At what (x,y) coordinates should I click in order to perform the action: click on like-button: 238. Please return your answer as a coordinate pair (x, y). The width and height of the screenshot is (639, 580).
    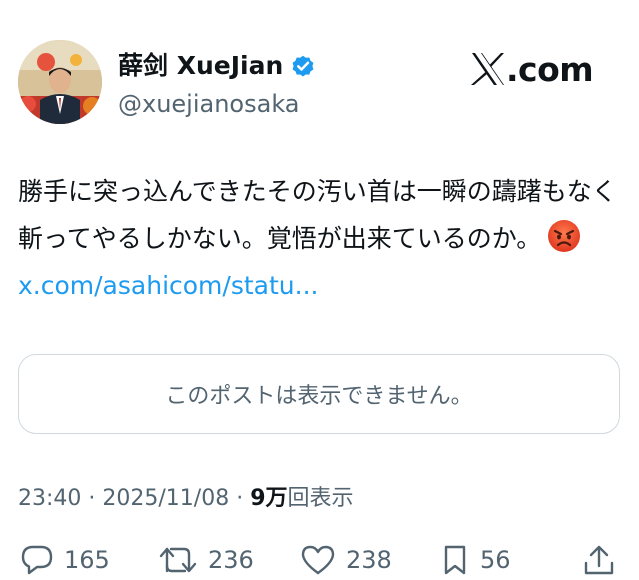
    Looking at the image, I should click on (346, 560).